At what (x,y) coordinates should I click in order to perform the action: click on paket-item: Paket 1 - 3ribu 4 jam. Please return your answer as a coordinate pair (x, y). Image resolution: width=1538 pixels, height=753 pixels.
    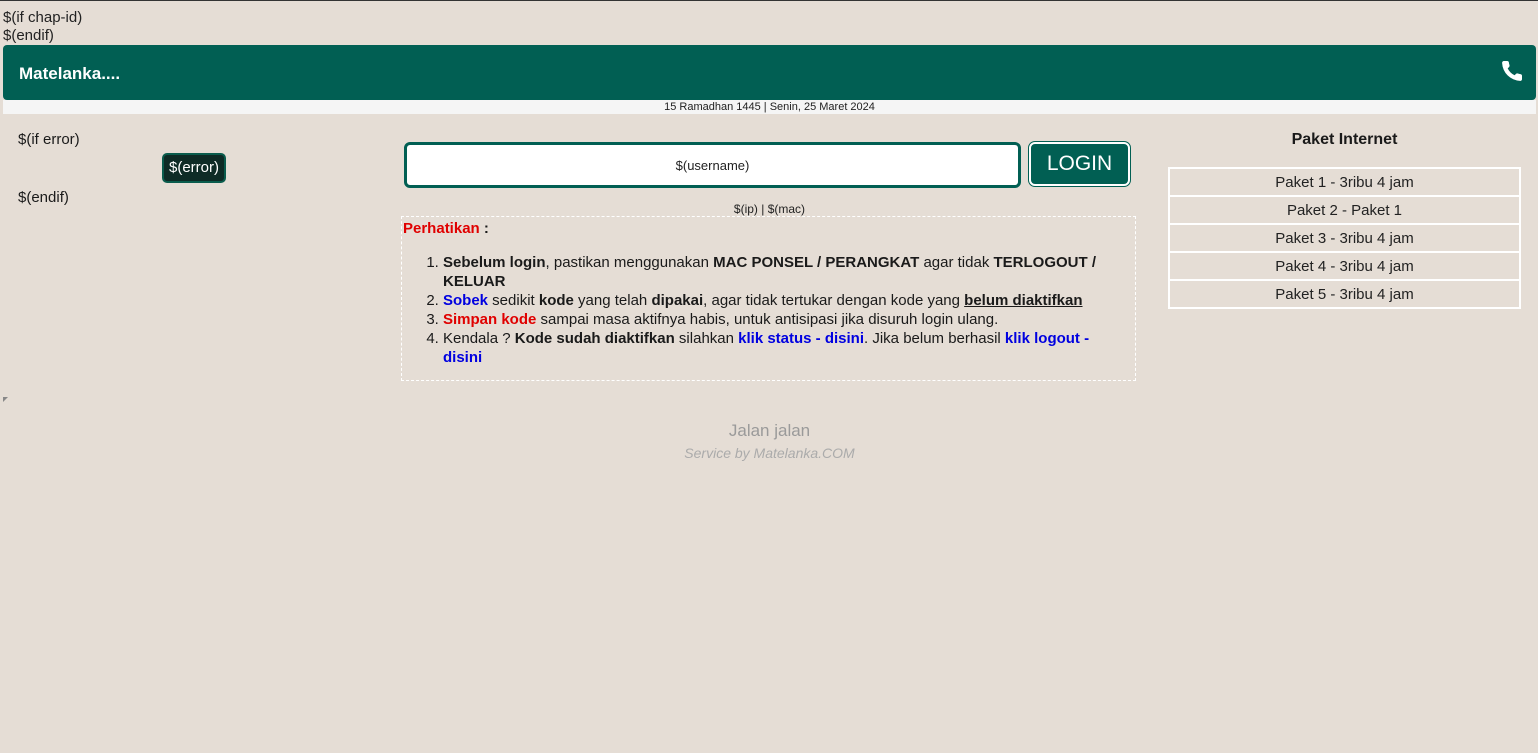
    Looking at the image, I should click on (1344, 182).